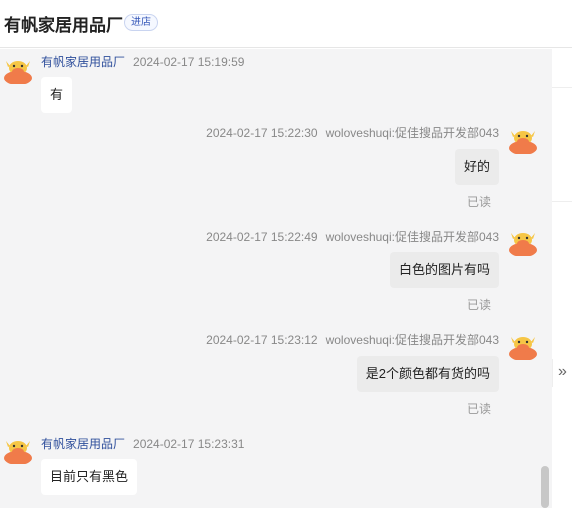 This screenshot has width=572, height=508. Describe the element at coordinates (189, 62) in the screenshot. I see `message-time: 2024-02-17 15:19:59` at that location.